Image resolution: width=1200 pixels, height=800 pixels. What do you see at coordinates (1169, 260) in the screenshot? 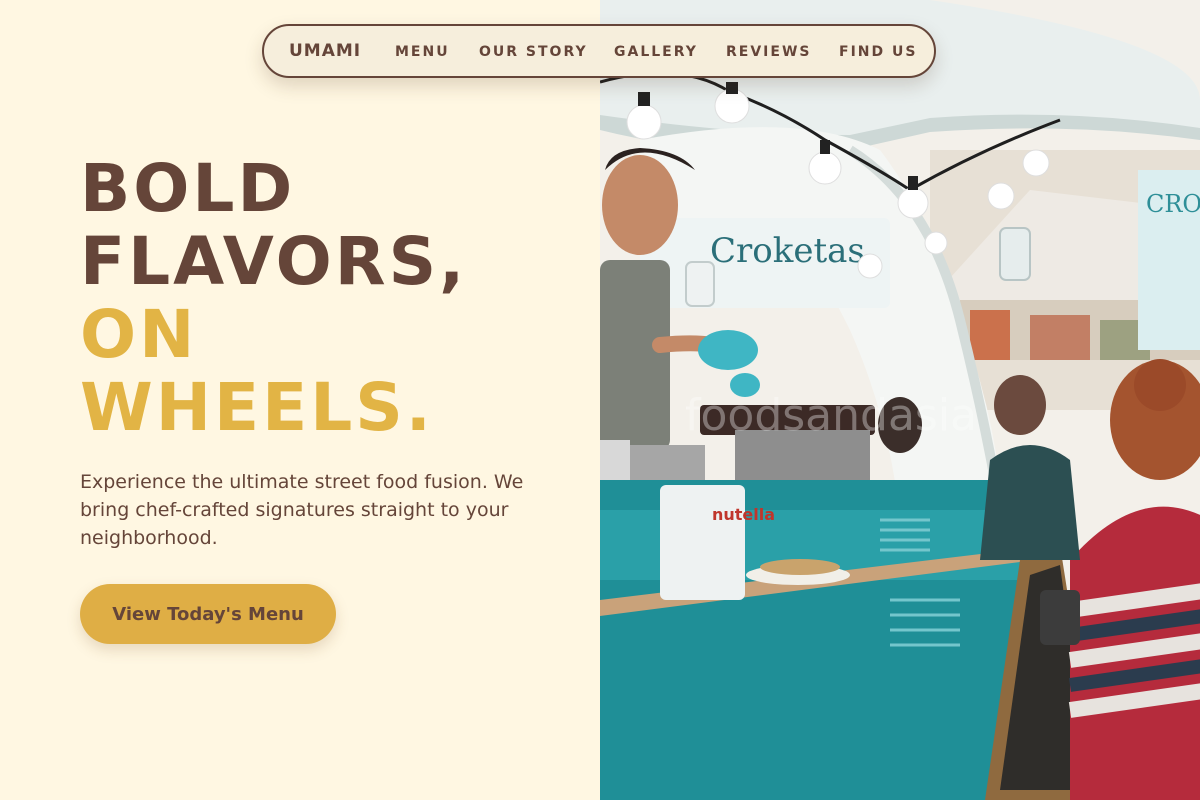
I see `side-sign: CRO BER FOO TRU` at bounding box center [1169, 260].